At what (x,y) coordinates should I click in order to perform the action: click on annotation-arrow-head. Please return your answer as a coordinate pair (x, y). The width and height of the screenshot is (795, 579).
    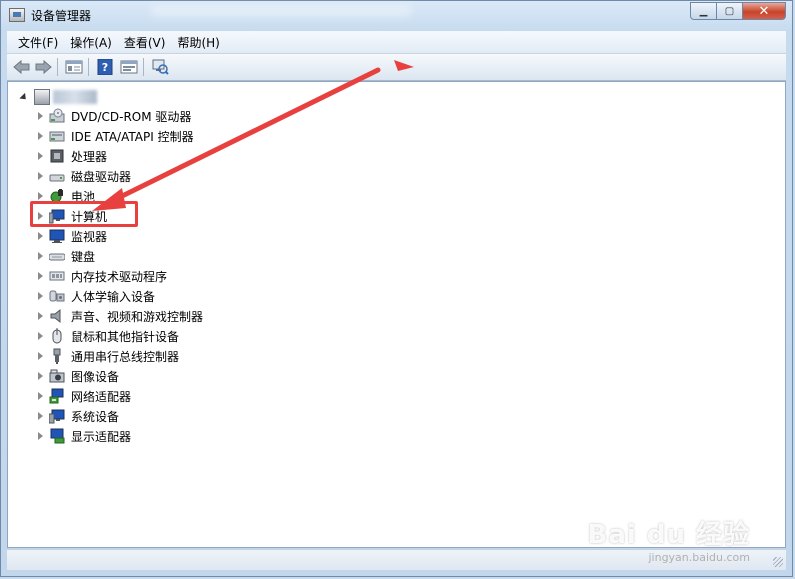
    Looking at the image, I should click on (109, 199).